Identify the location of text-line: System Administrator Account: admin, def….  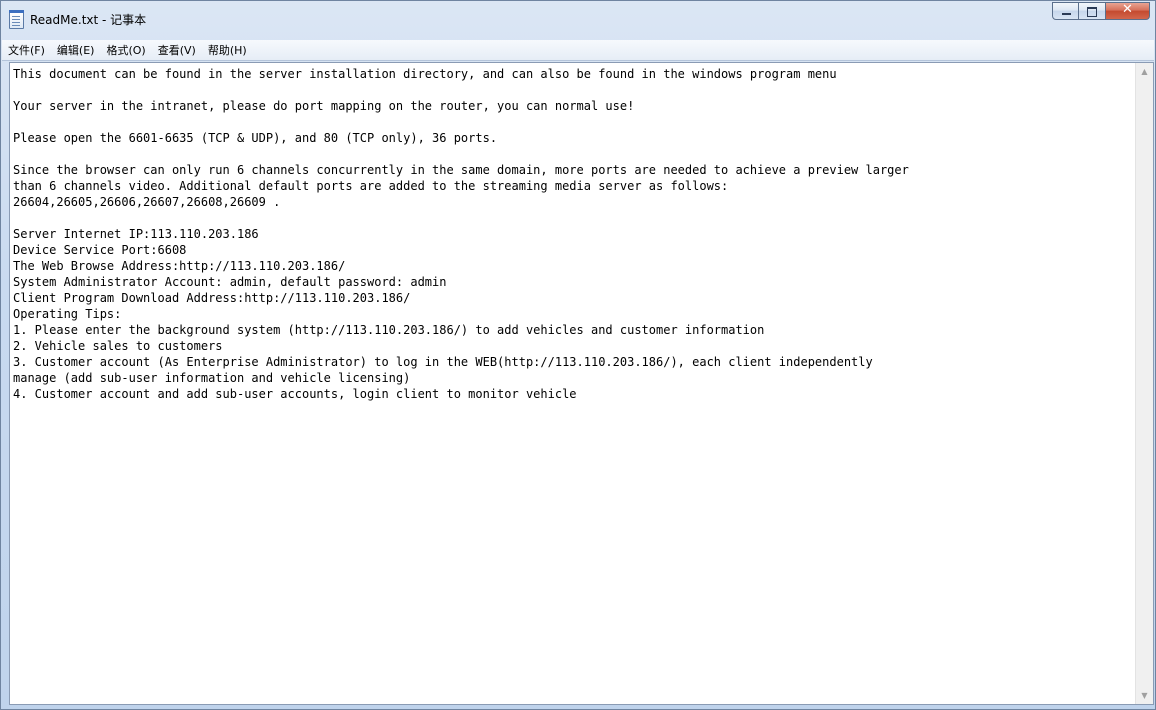
(230, 282).